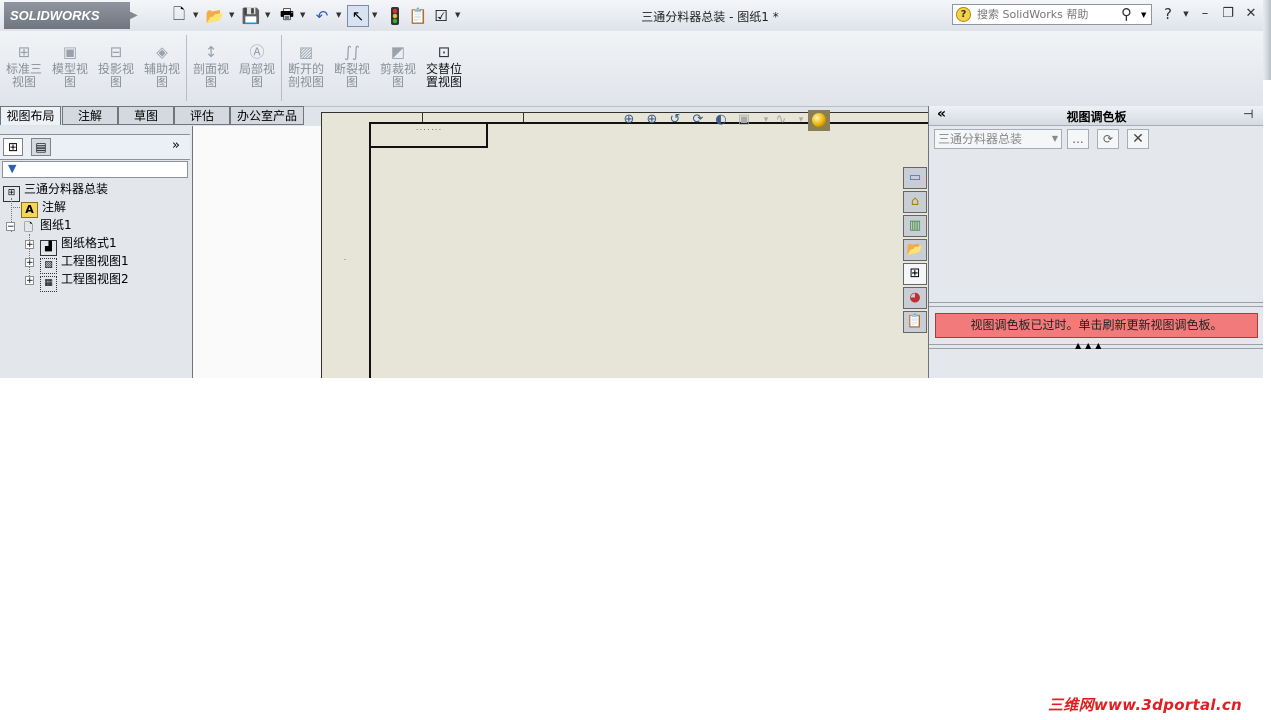 Image resolution: width=1271 pixels, height=720 pixels. Describe the element at coordinates (15, 207) in the screenshot. I see `tree-line` at that location.